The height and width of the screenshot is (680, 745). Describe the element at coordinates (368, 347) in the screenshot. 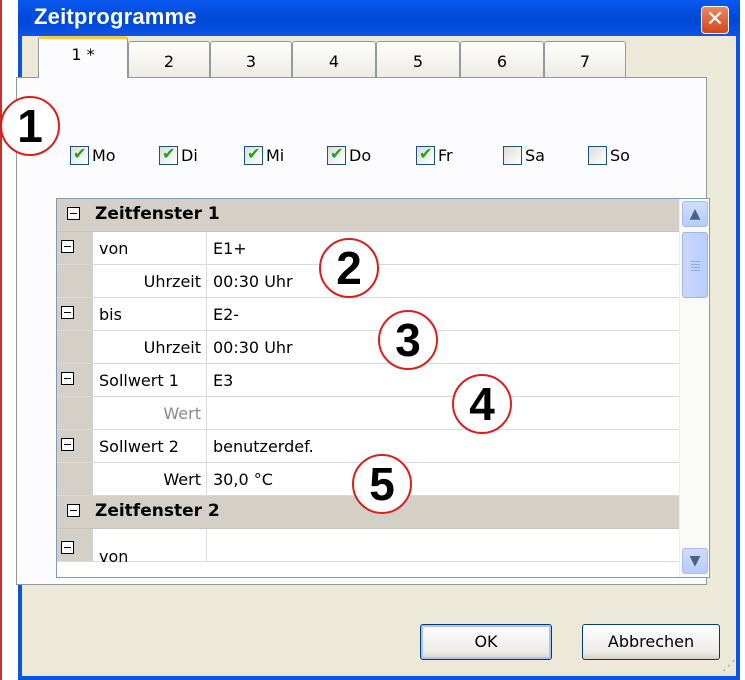

I see `grid-row: Uhrzeit 00:30 Uhr` at that location.